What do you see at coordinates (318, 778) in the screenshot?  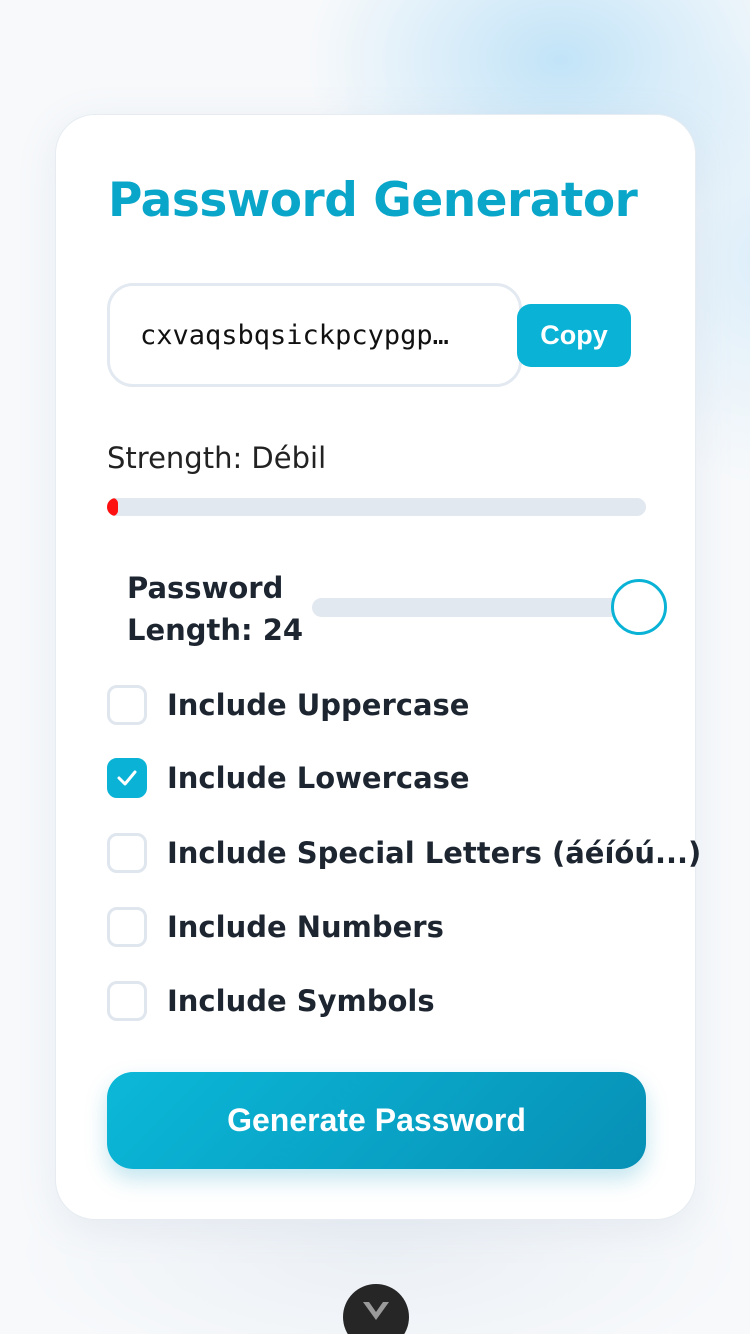 I see `option-label: Include Lowercase` at bounding box center [318, 778].